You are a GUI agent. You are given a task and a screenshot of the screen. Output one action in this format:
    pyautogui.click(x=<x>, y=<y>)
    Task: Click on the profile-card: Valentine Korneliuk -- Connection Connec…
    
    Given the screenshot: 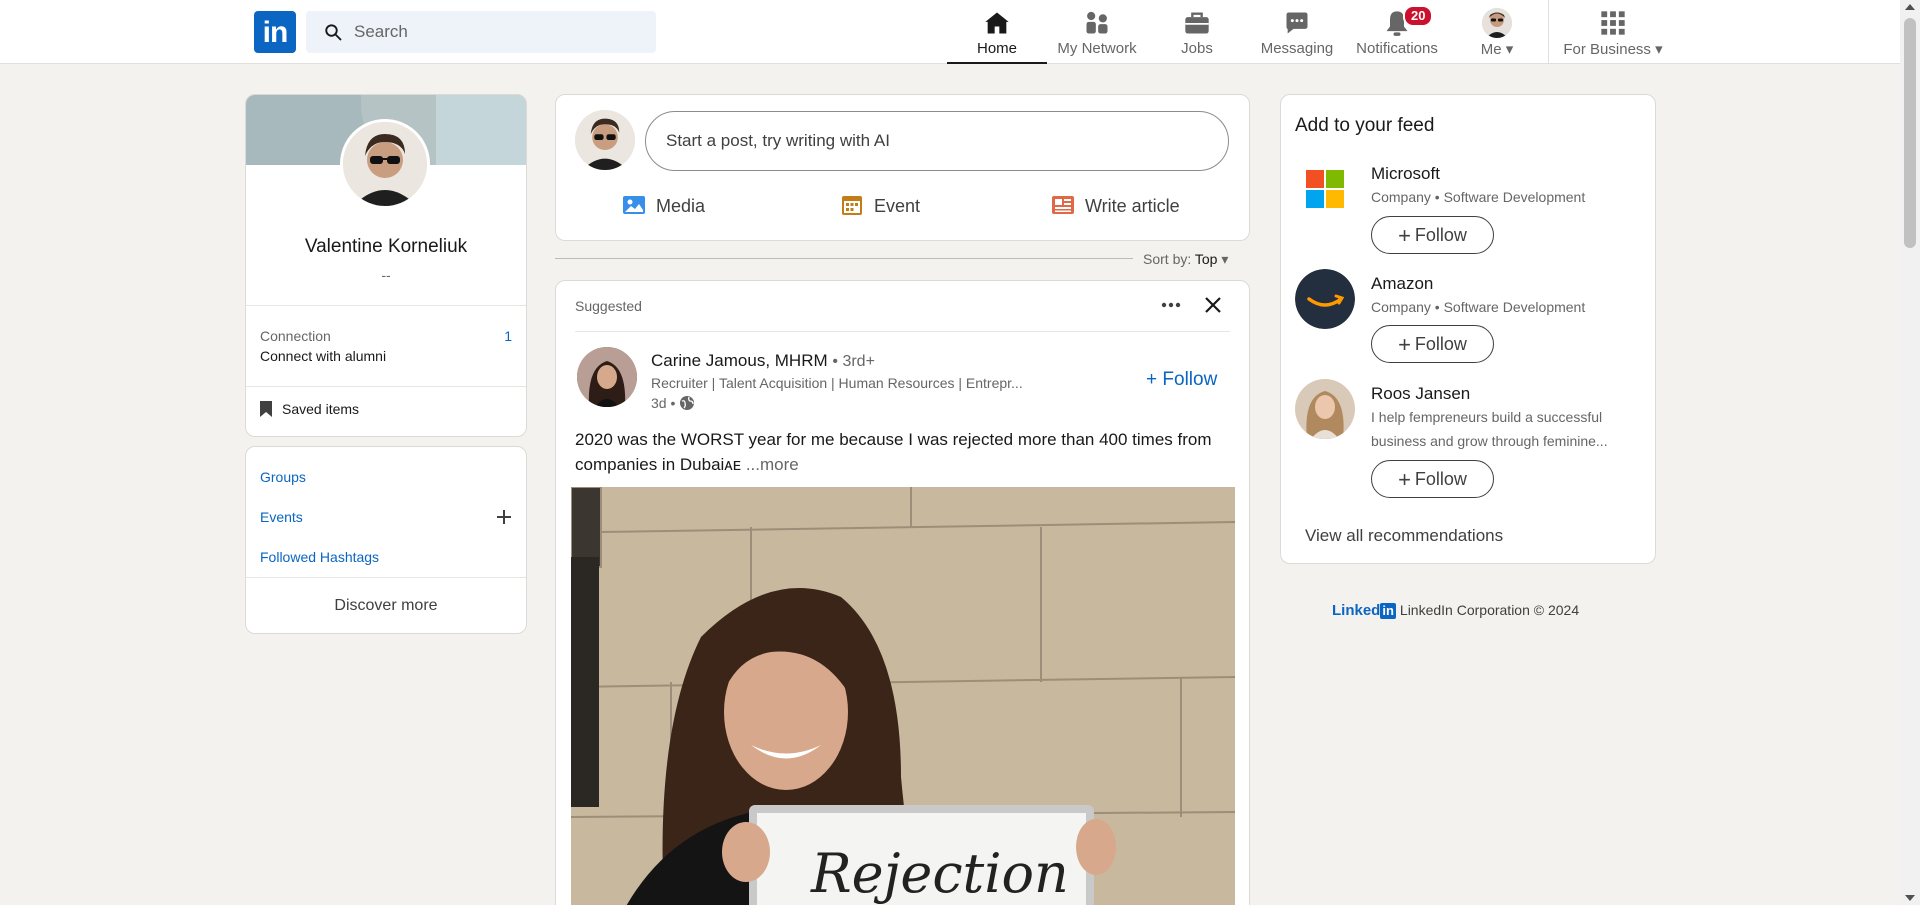 What is the action you would take?
    pyautogui.click(x=386, y=265)
    